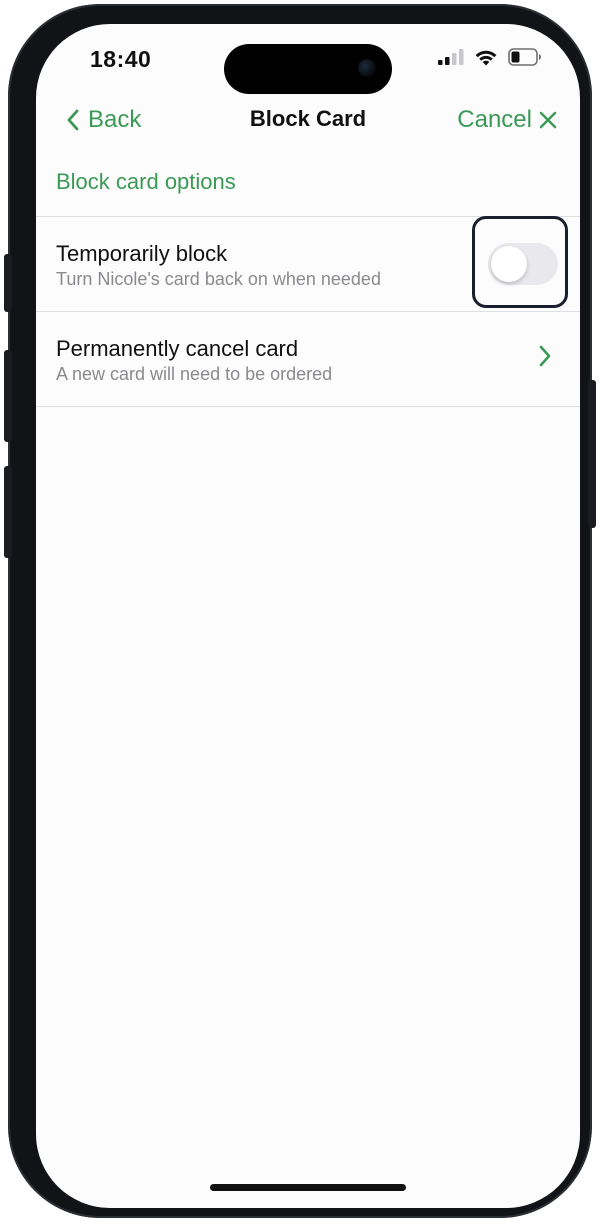 This screenshot has width=600, height=1224. Describe the element at coordinates (367, 68) in the screenshot. I see `front-camera-icon` at that location.